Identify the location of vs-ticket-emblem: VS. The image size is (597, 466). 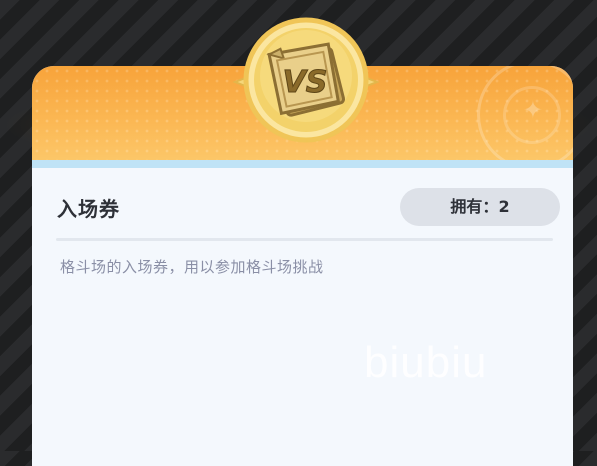
(306, 80).